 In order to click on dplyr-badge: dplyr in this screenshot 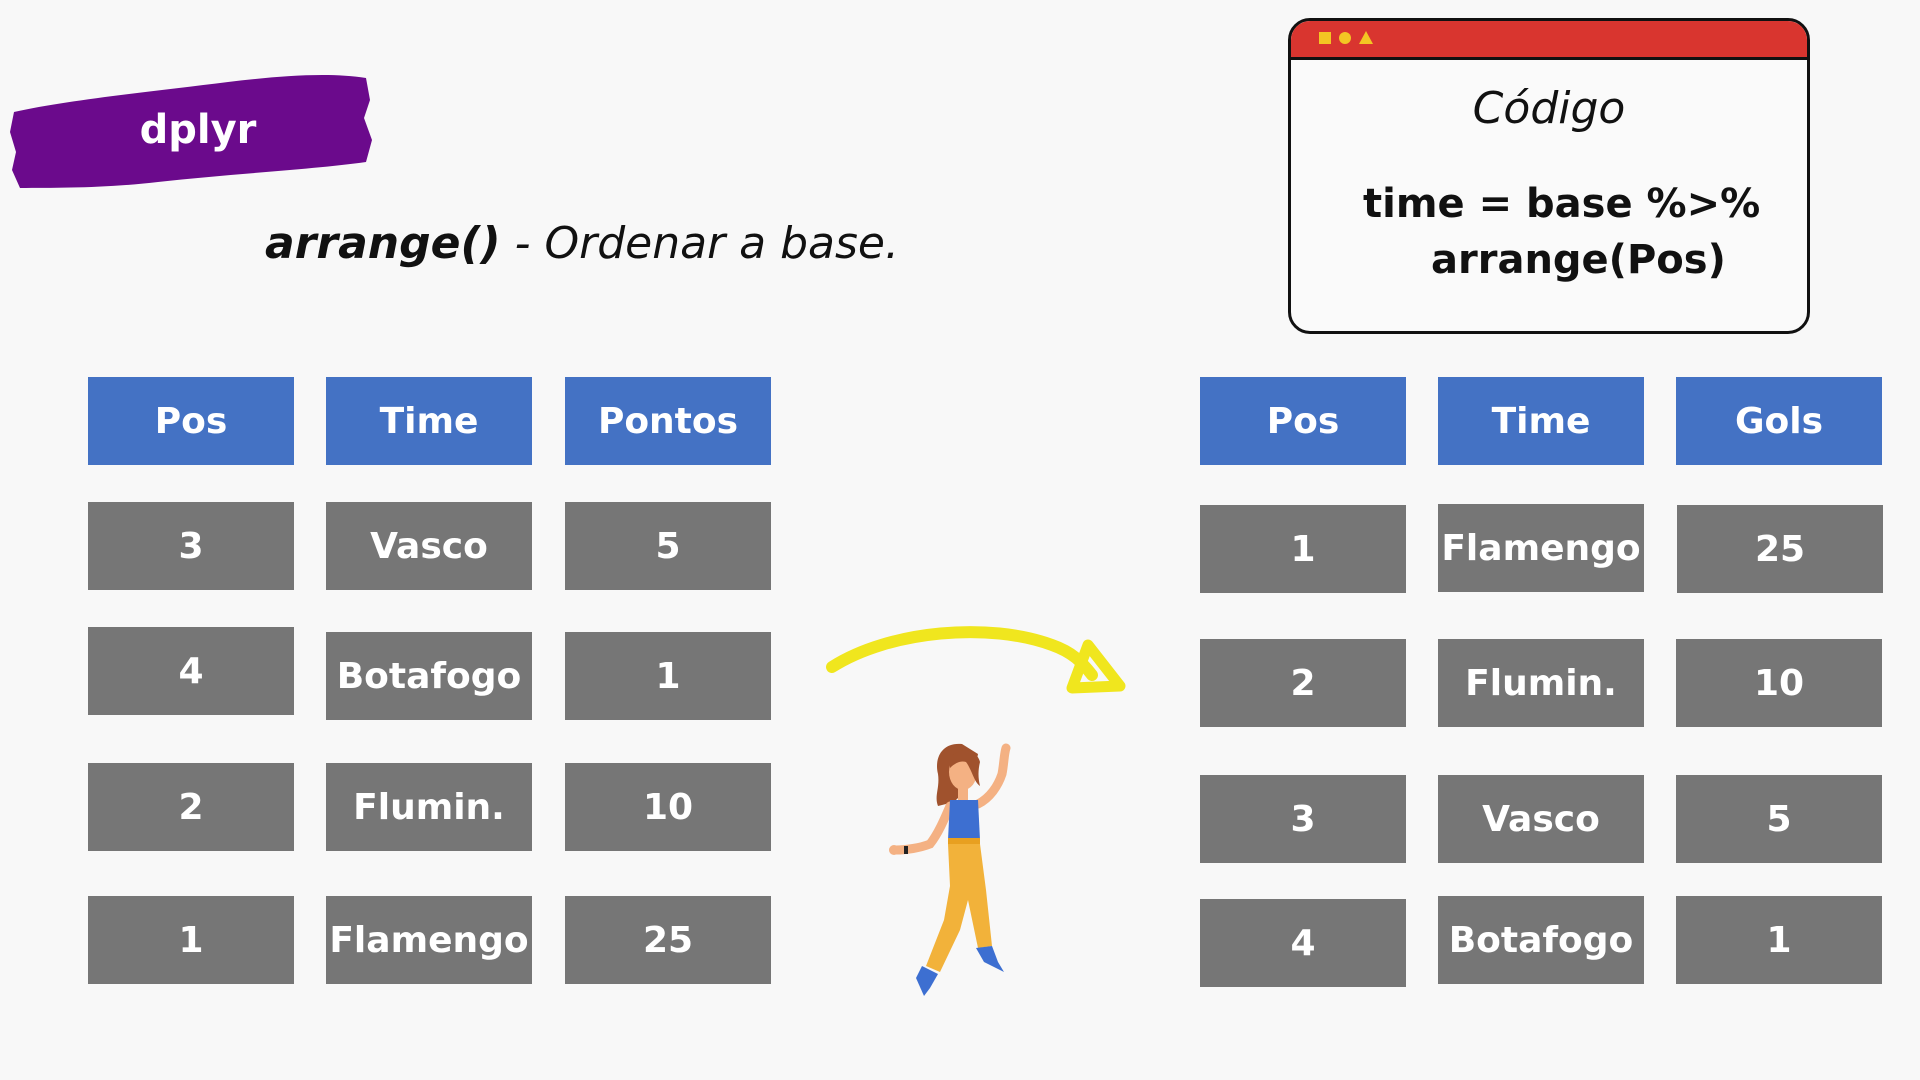, I will do `click(193, 130)`.